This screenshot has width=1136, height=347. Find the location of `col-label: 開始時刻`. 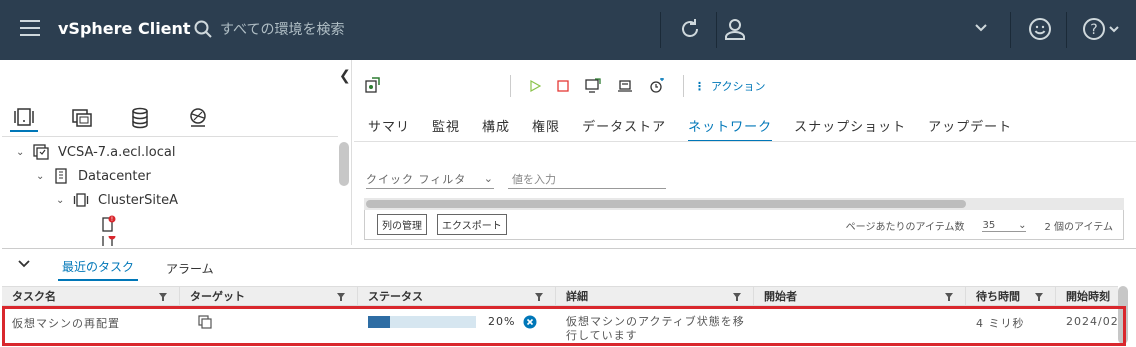

col-label: 開始時刻 is located at coordinates (1088, 296).